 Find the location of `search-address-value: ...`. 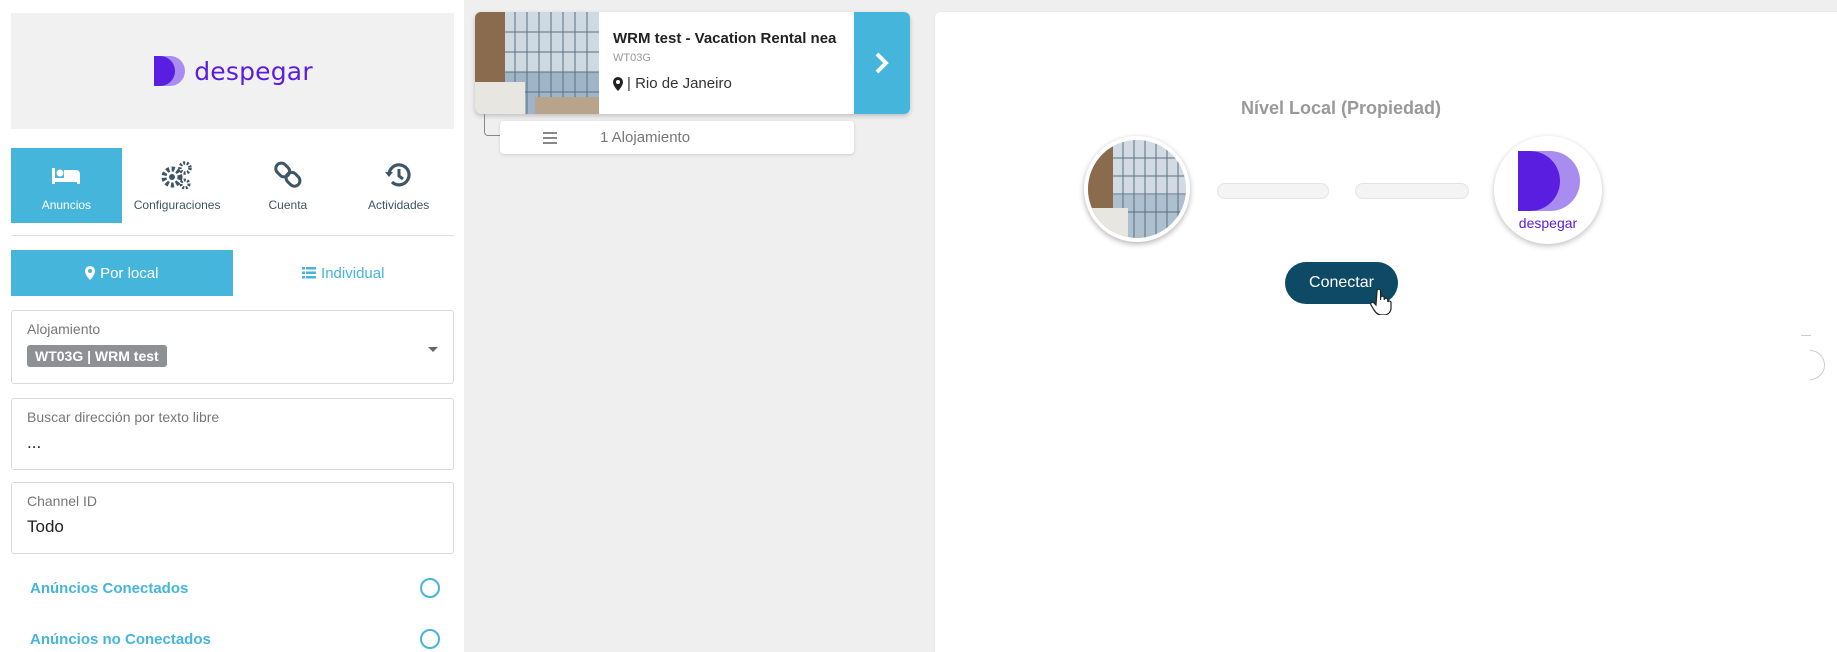

search-address-value: ... is located at coordinates (232, 443).